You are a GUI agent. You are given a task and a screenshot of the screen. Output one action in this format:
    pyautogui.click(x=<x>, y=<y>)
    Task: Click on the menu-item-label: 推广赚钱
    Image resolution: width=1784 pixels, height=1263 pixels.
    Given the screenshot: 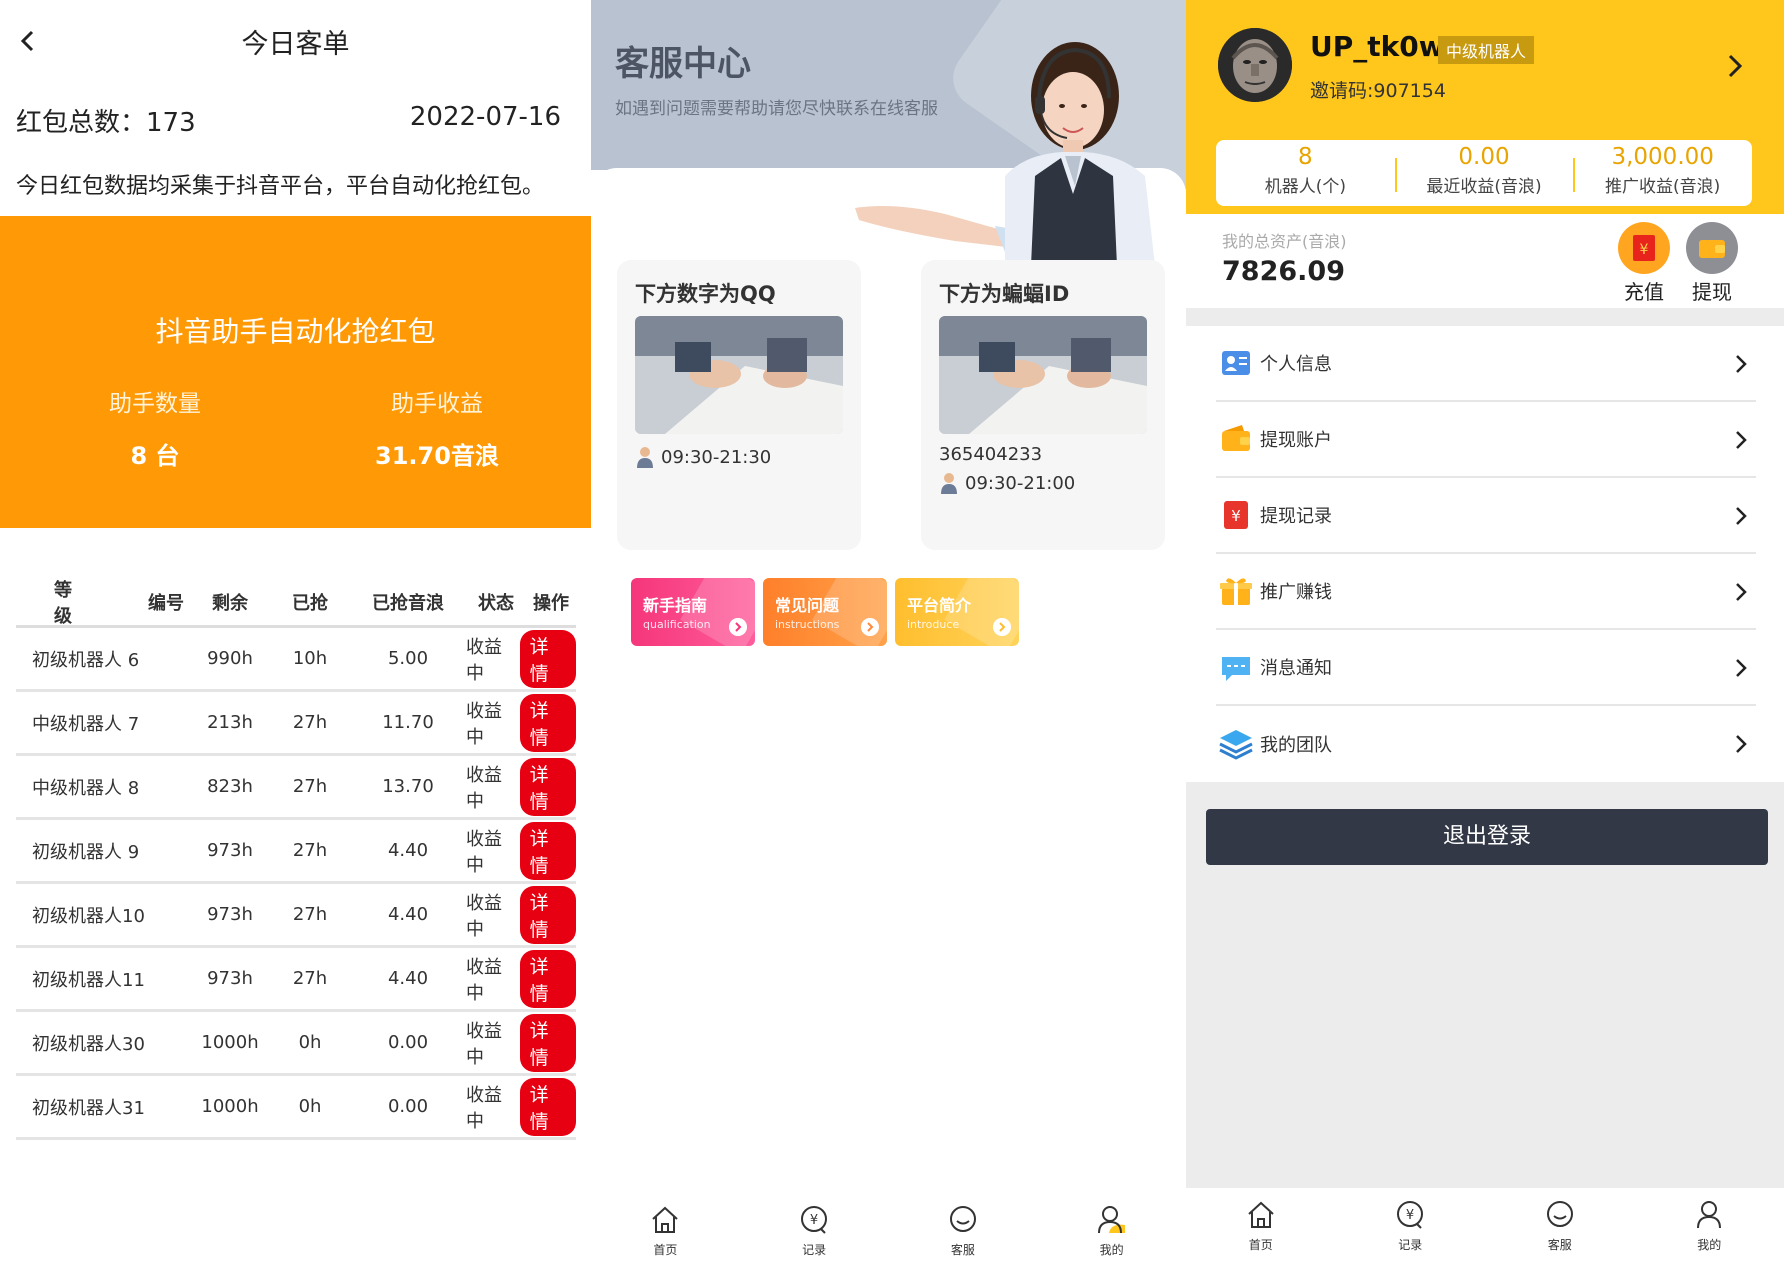 What is the action you would take?
    pyautogui.click(x=1296, y=592)
    